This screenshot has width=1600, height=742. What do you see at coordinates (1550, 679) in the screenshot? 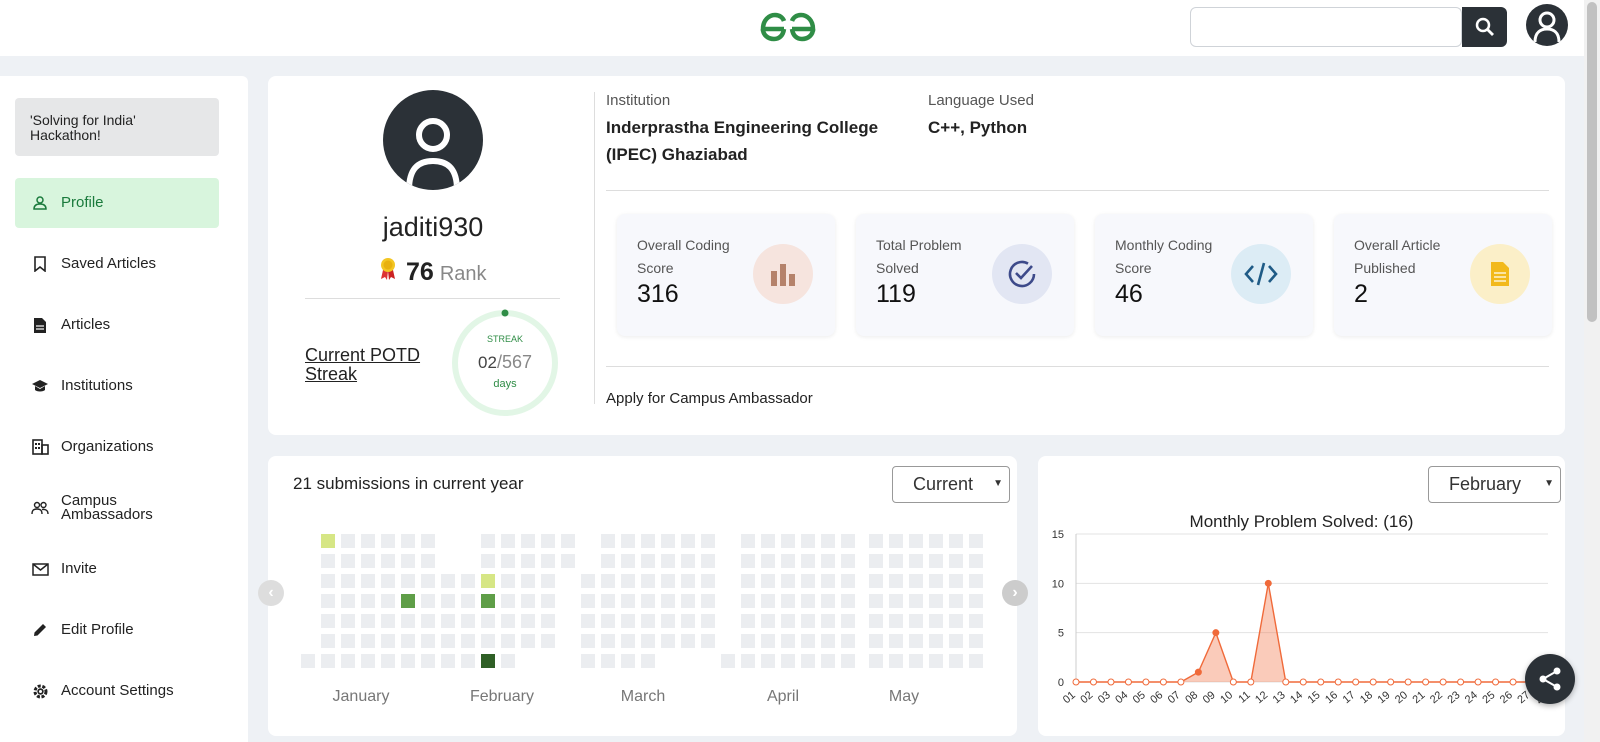
I see `share-button` at bounding box center [1550, 679].